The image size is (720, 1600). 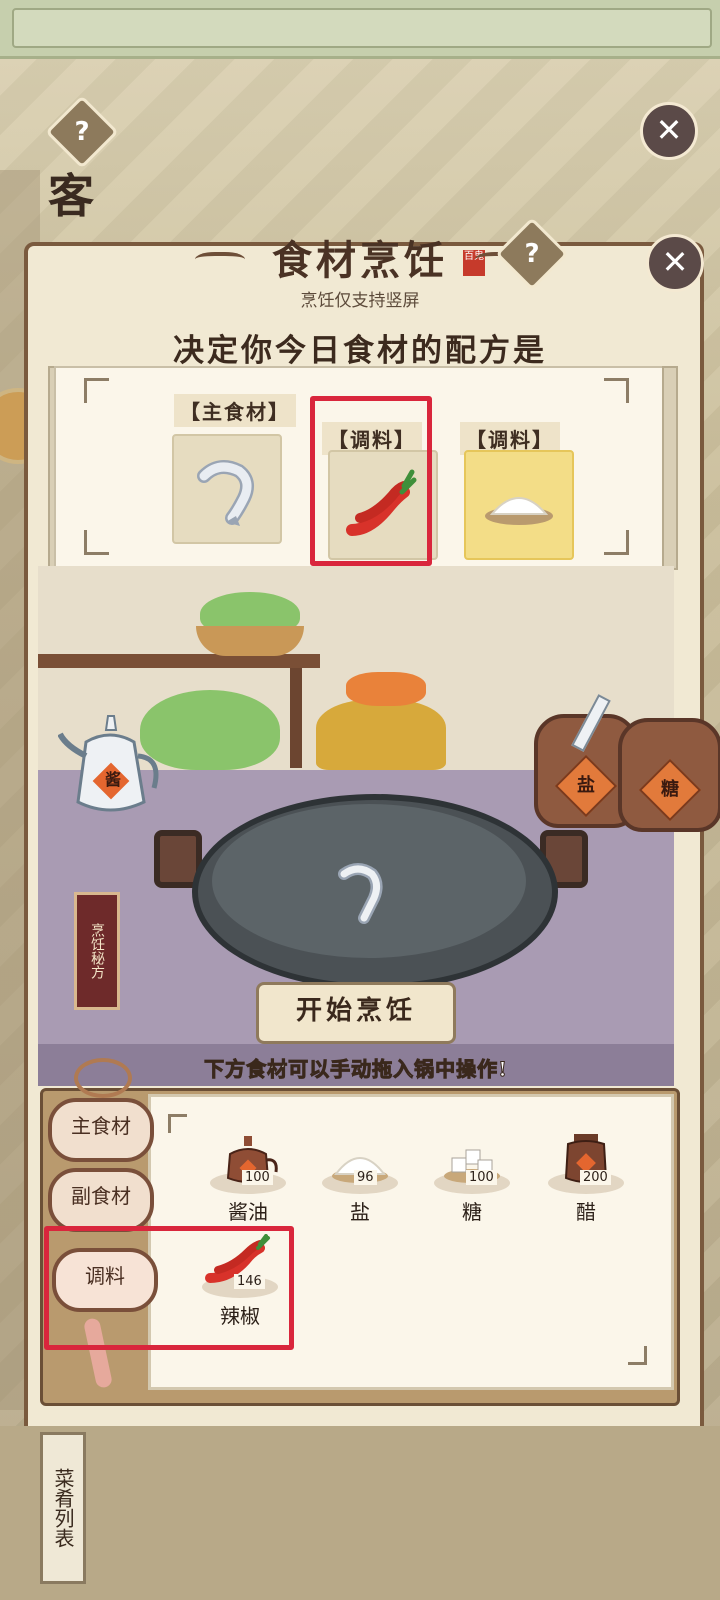 I want to click on teapot-label: 酱, so click(x=112, y=779).